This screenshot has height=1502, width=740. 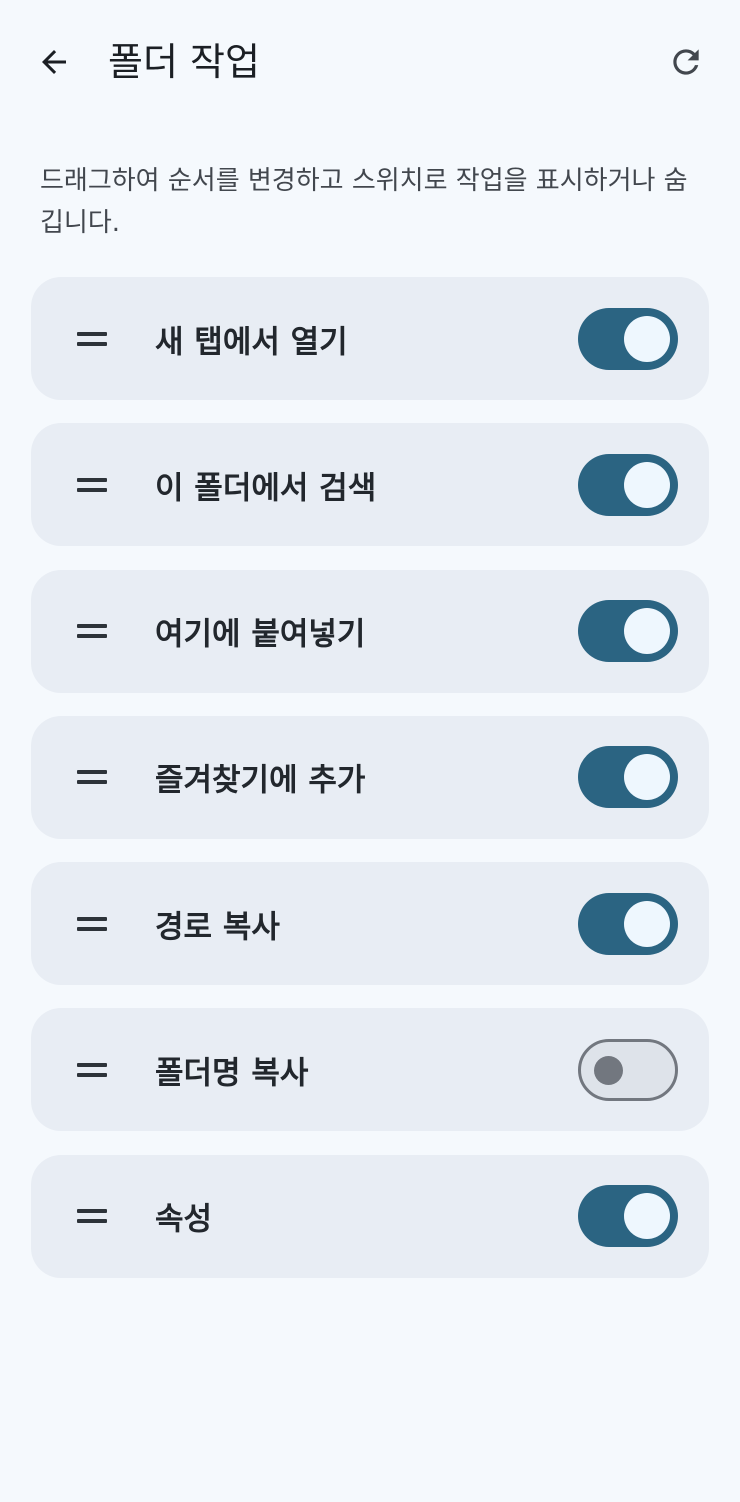 What do you see at coordinates (251, 342) in the screenshot?
I see `action-label: 새 탭에서 열기` at bounding box center [251, 342].